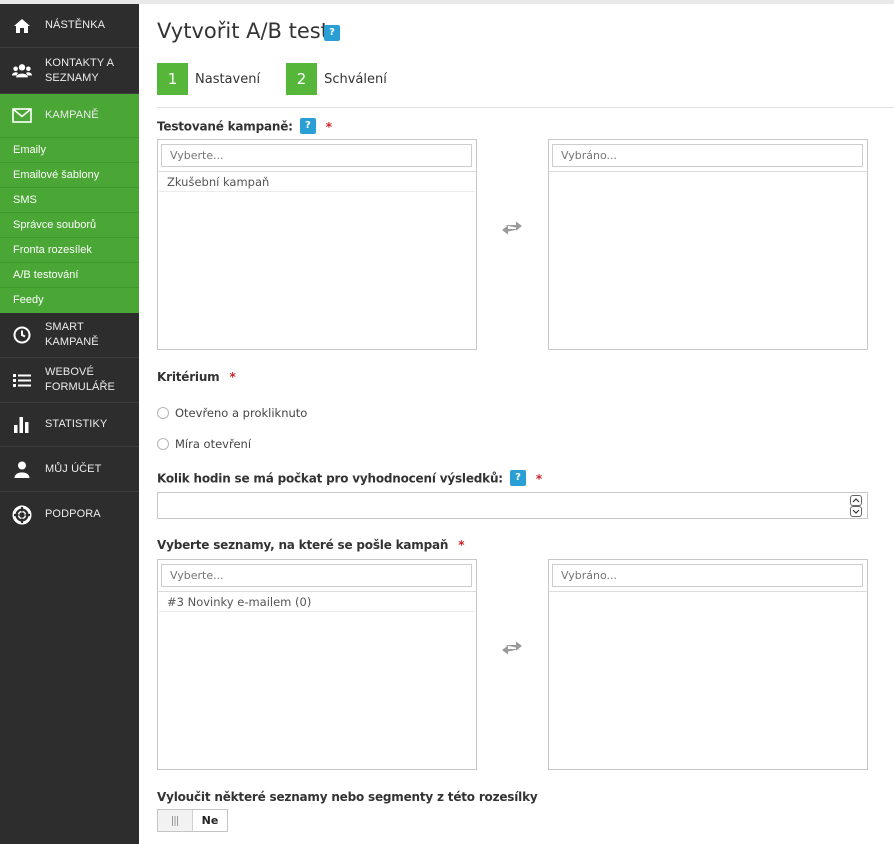  I want to click on sidebar-item-web-forms: WEBOVÉ FORMULÁŘE, so click(69, 380).